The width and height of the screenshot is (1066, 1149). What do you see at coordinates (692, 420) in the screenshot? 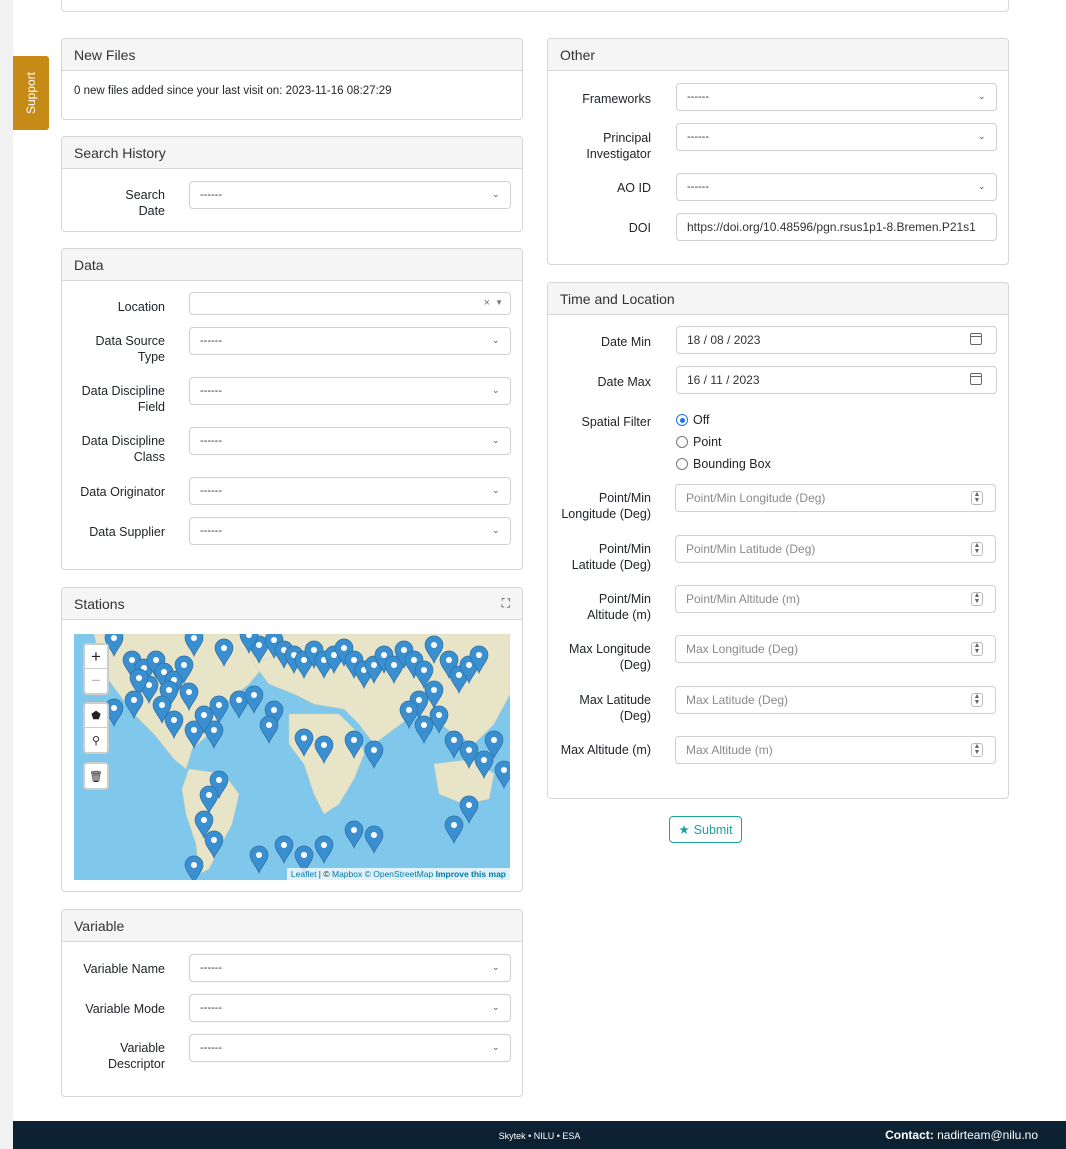
I see `spatial-option-off: Off` at bounding box center [692, 420].